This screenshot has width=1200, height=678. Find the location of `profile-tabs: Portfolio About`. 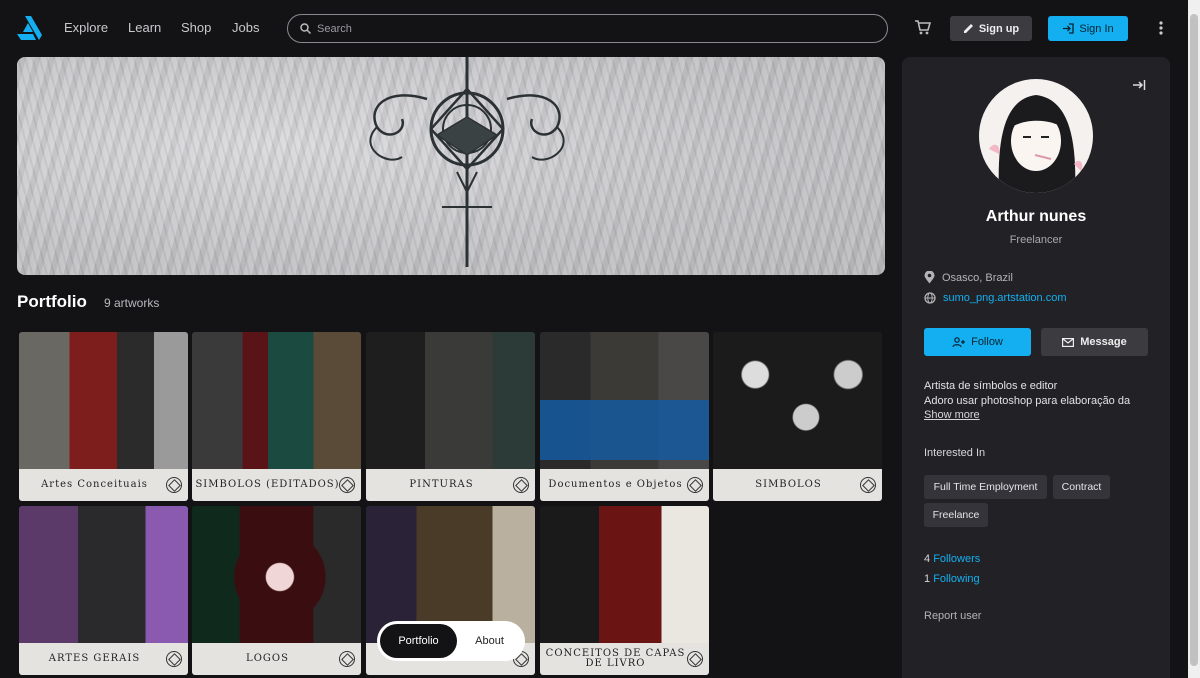

profile-tabs: Portfolio About is located at coordinates (451, 641).